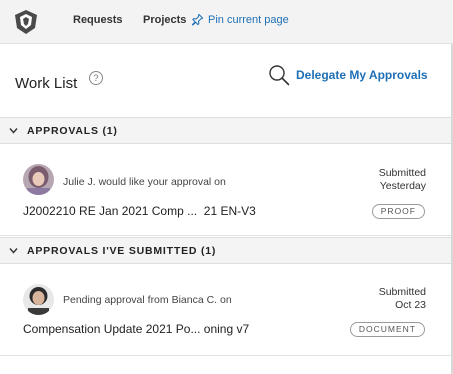 This screenshot has width=453, height=374. Describe the element at coordinates (144, 182) in the screenshot. I see `approval-message: Julie J. would like your approval on` at that location.